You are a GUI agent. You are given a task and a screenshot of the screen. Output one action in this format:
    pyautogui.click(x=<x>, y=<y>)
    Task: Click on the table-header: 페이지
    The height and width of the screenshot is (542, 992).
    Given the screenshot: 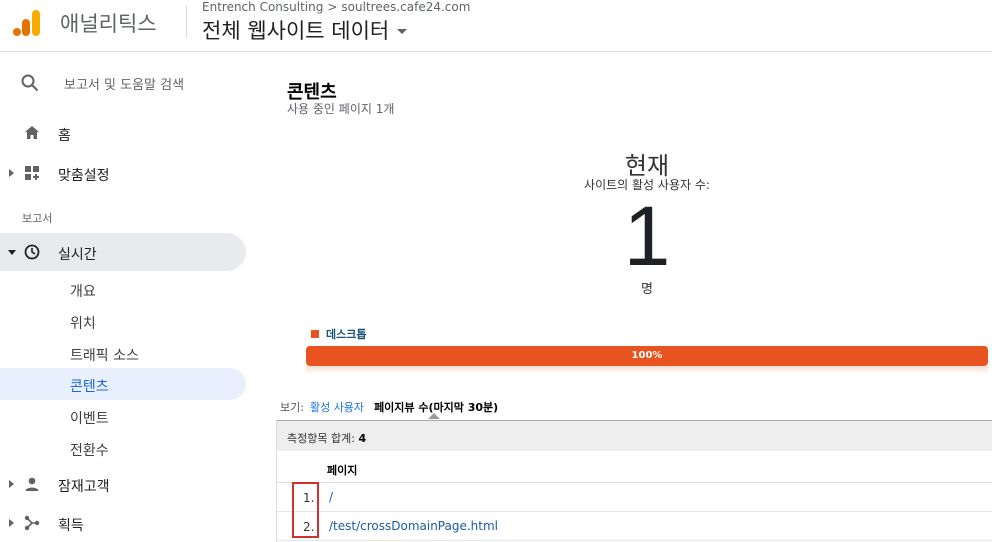 What is the action you would take?
    pyautogui.click(x=634, y=467)
    